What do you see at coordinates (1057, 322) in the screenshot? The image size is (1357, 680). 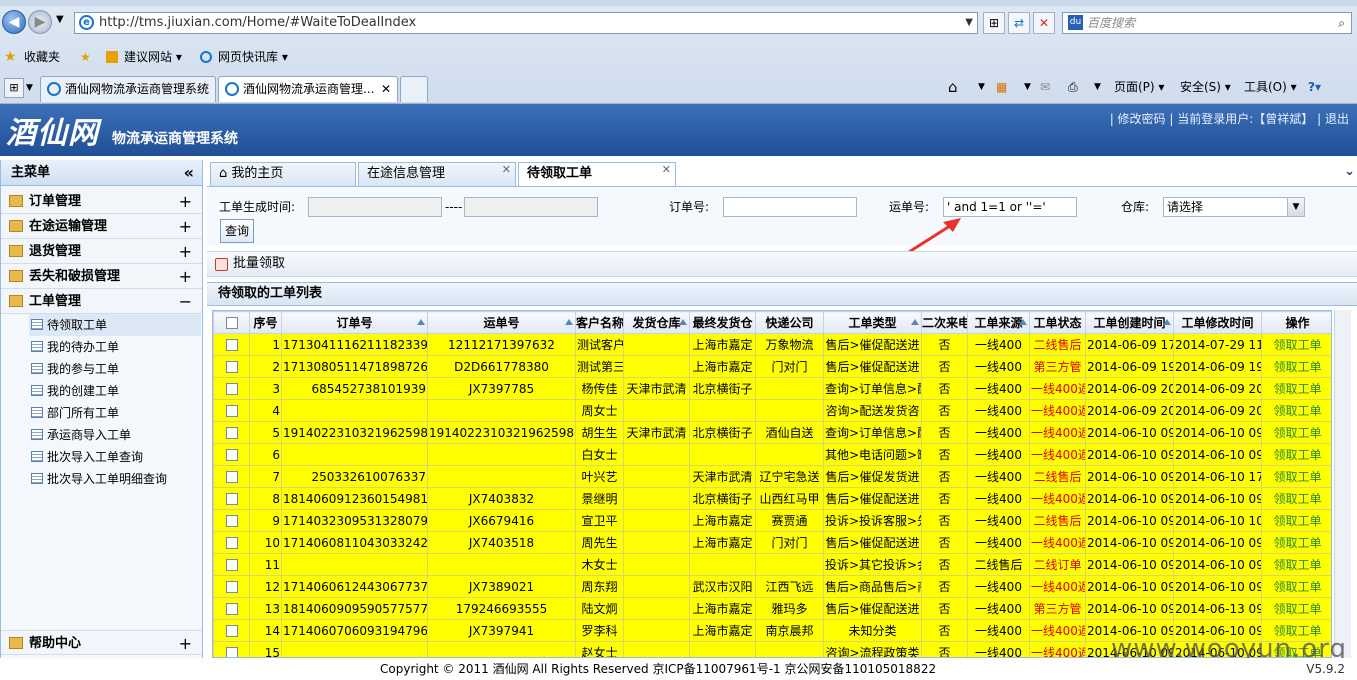 I see `column-header: 工单状态` at bounding box center [1057, 322].